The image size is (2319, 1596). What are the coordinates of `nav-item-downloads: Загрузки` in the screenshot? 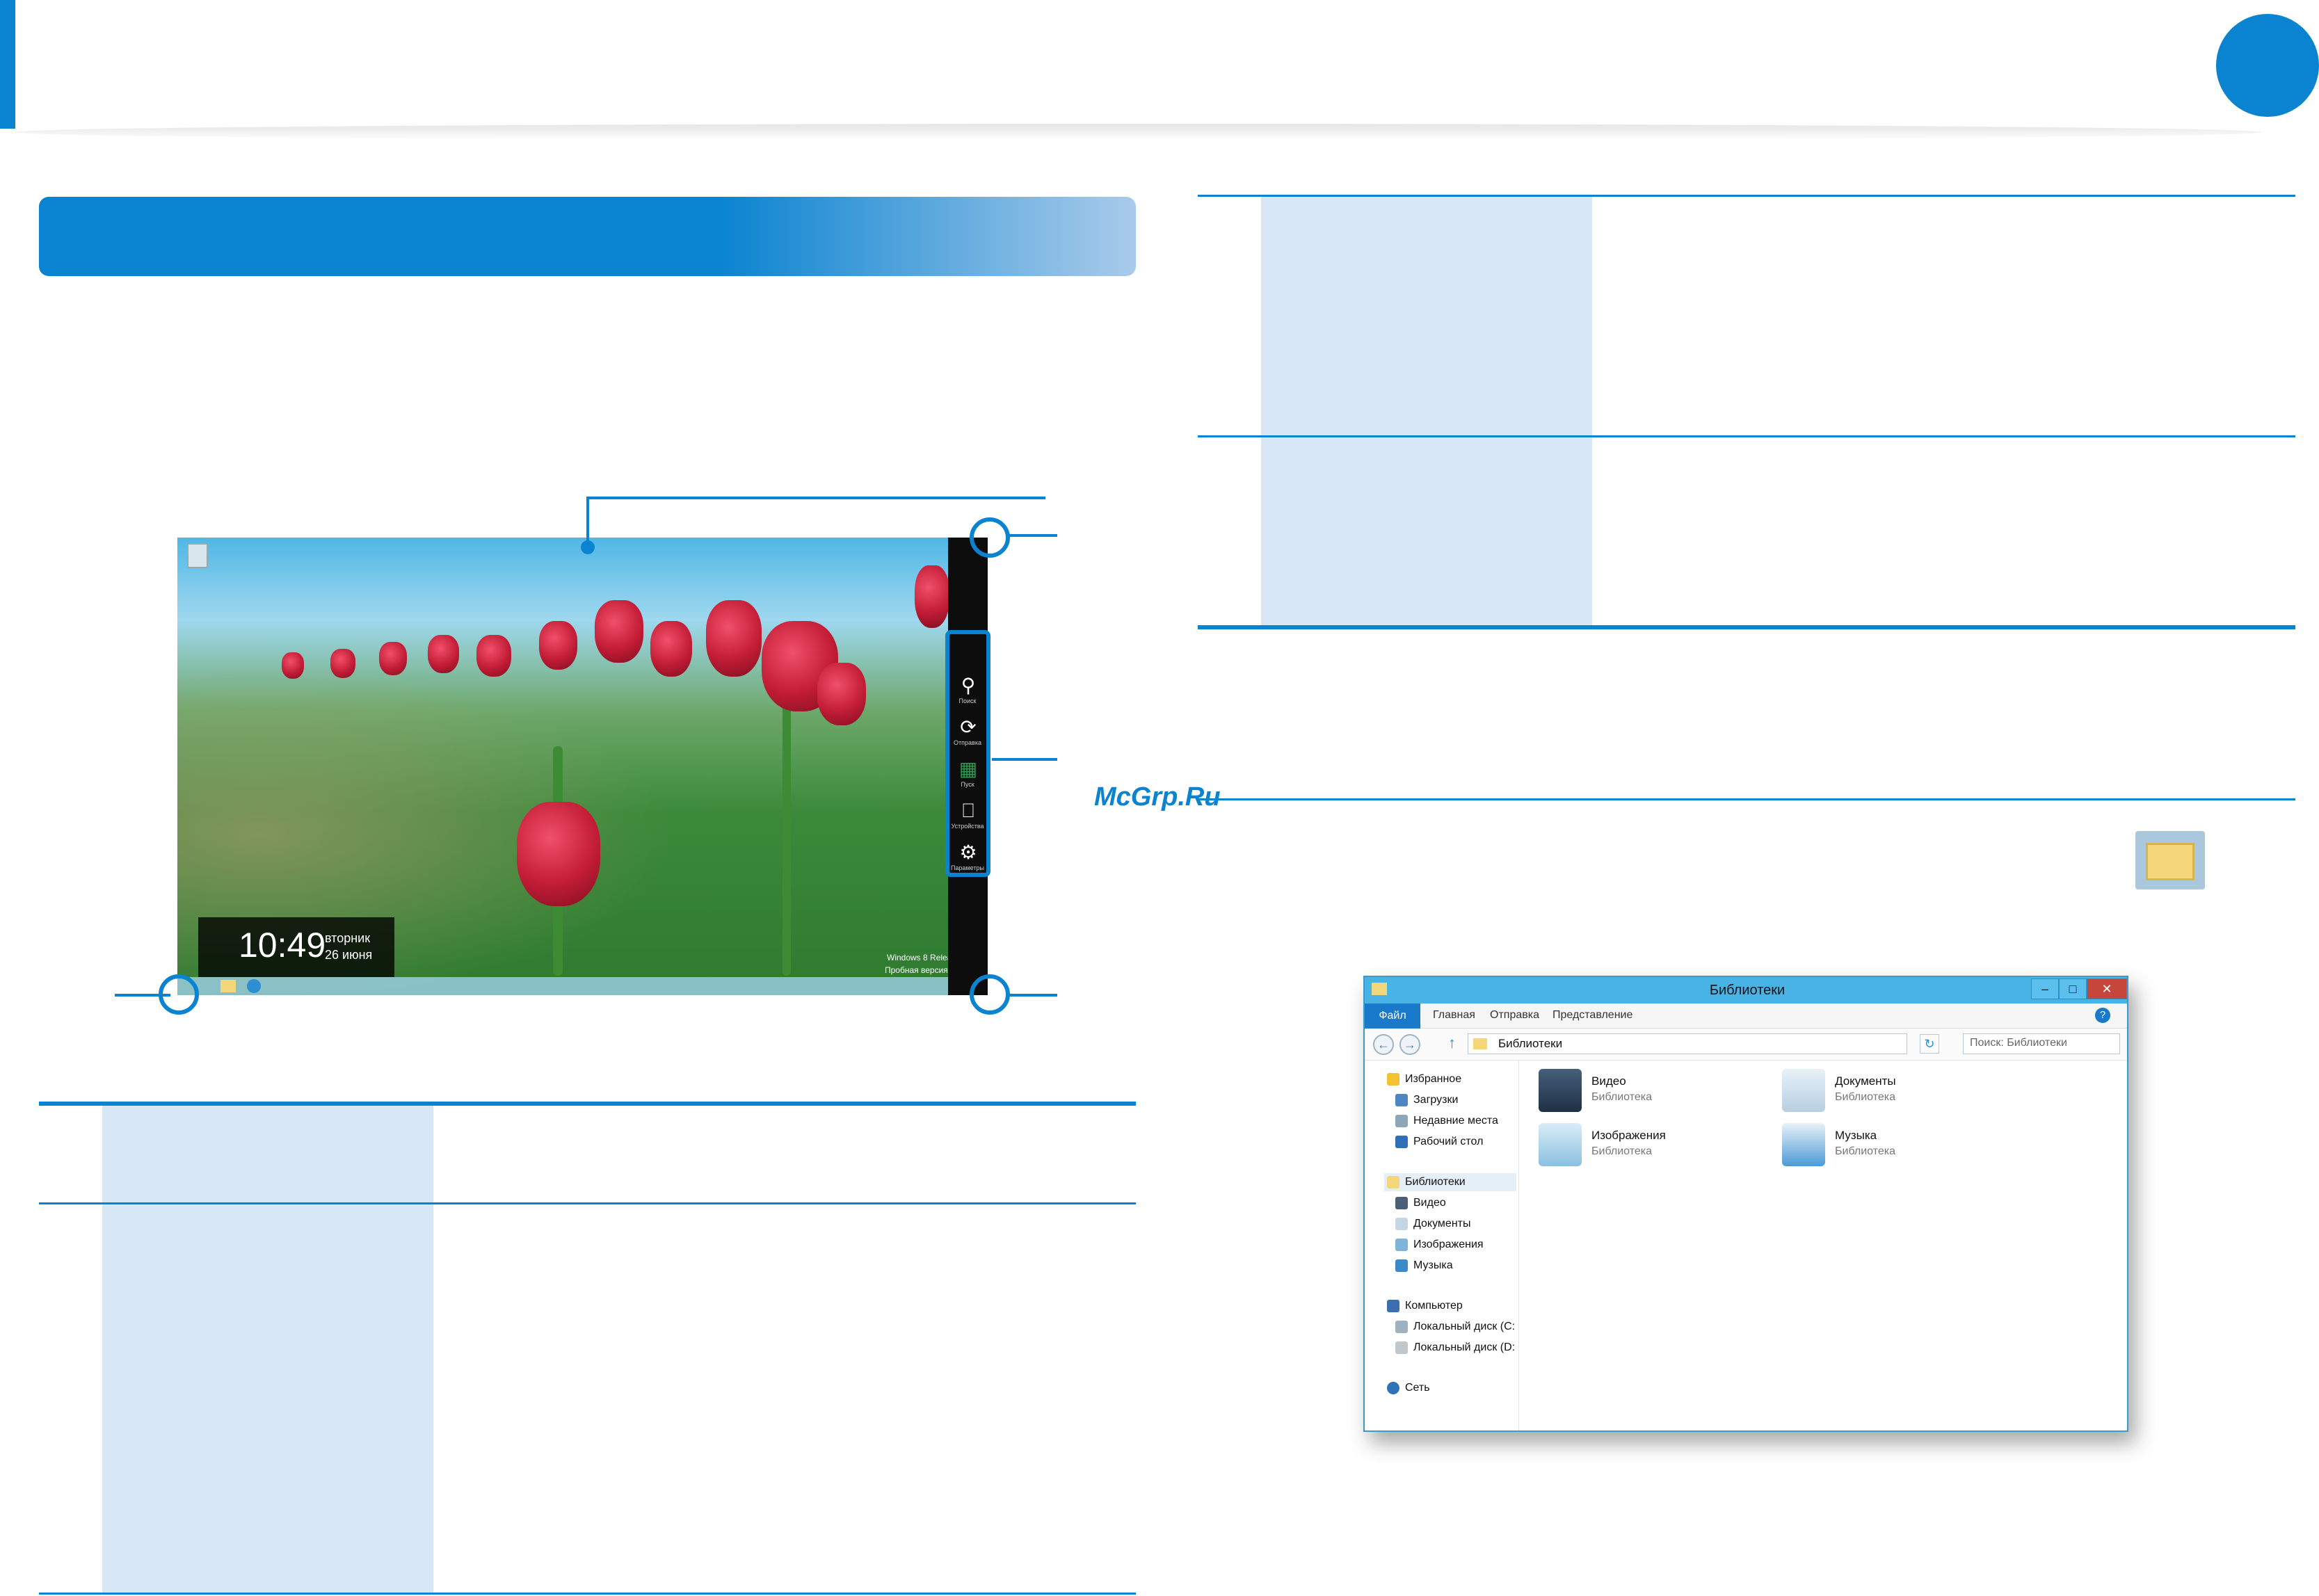 It's located at (1435, 1100).